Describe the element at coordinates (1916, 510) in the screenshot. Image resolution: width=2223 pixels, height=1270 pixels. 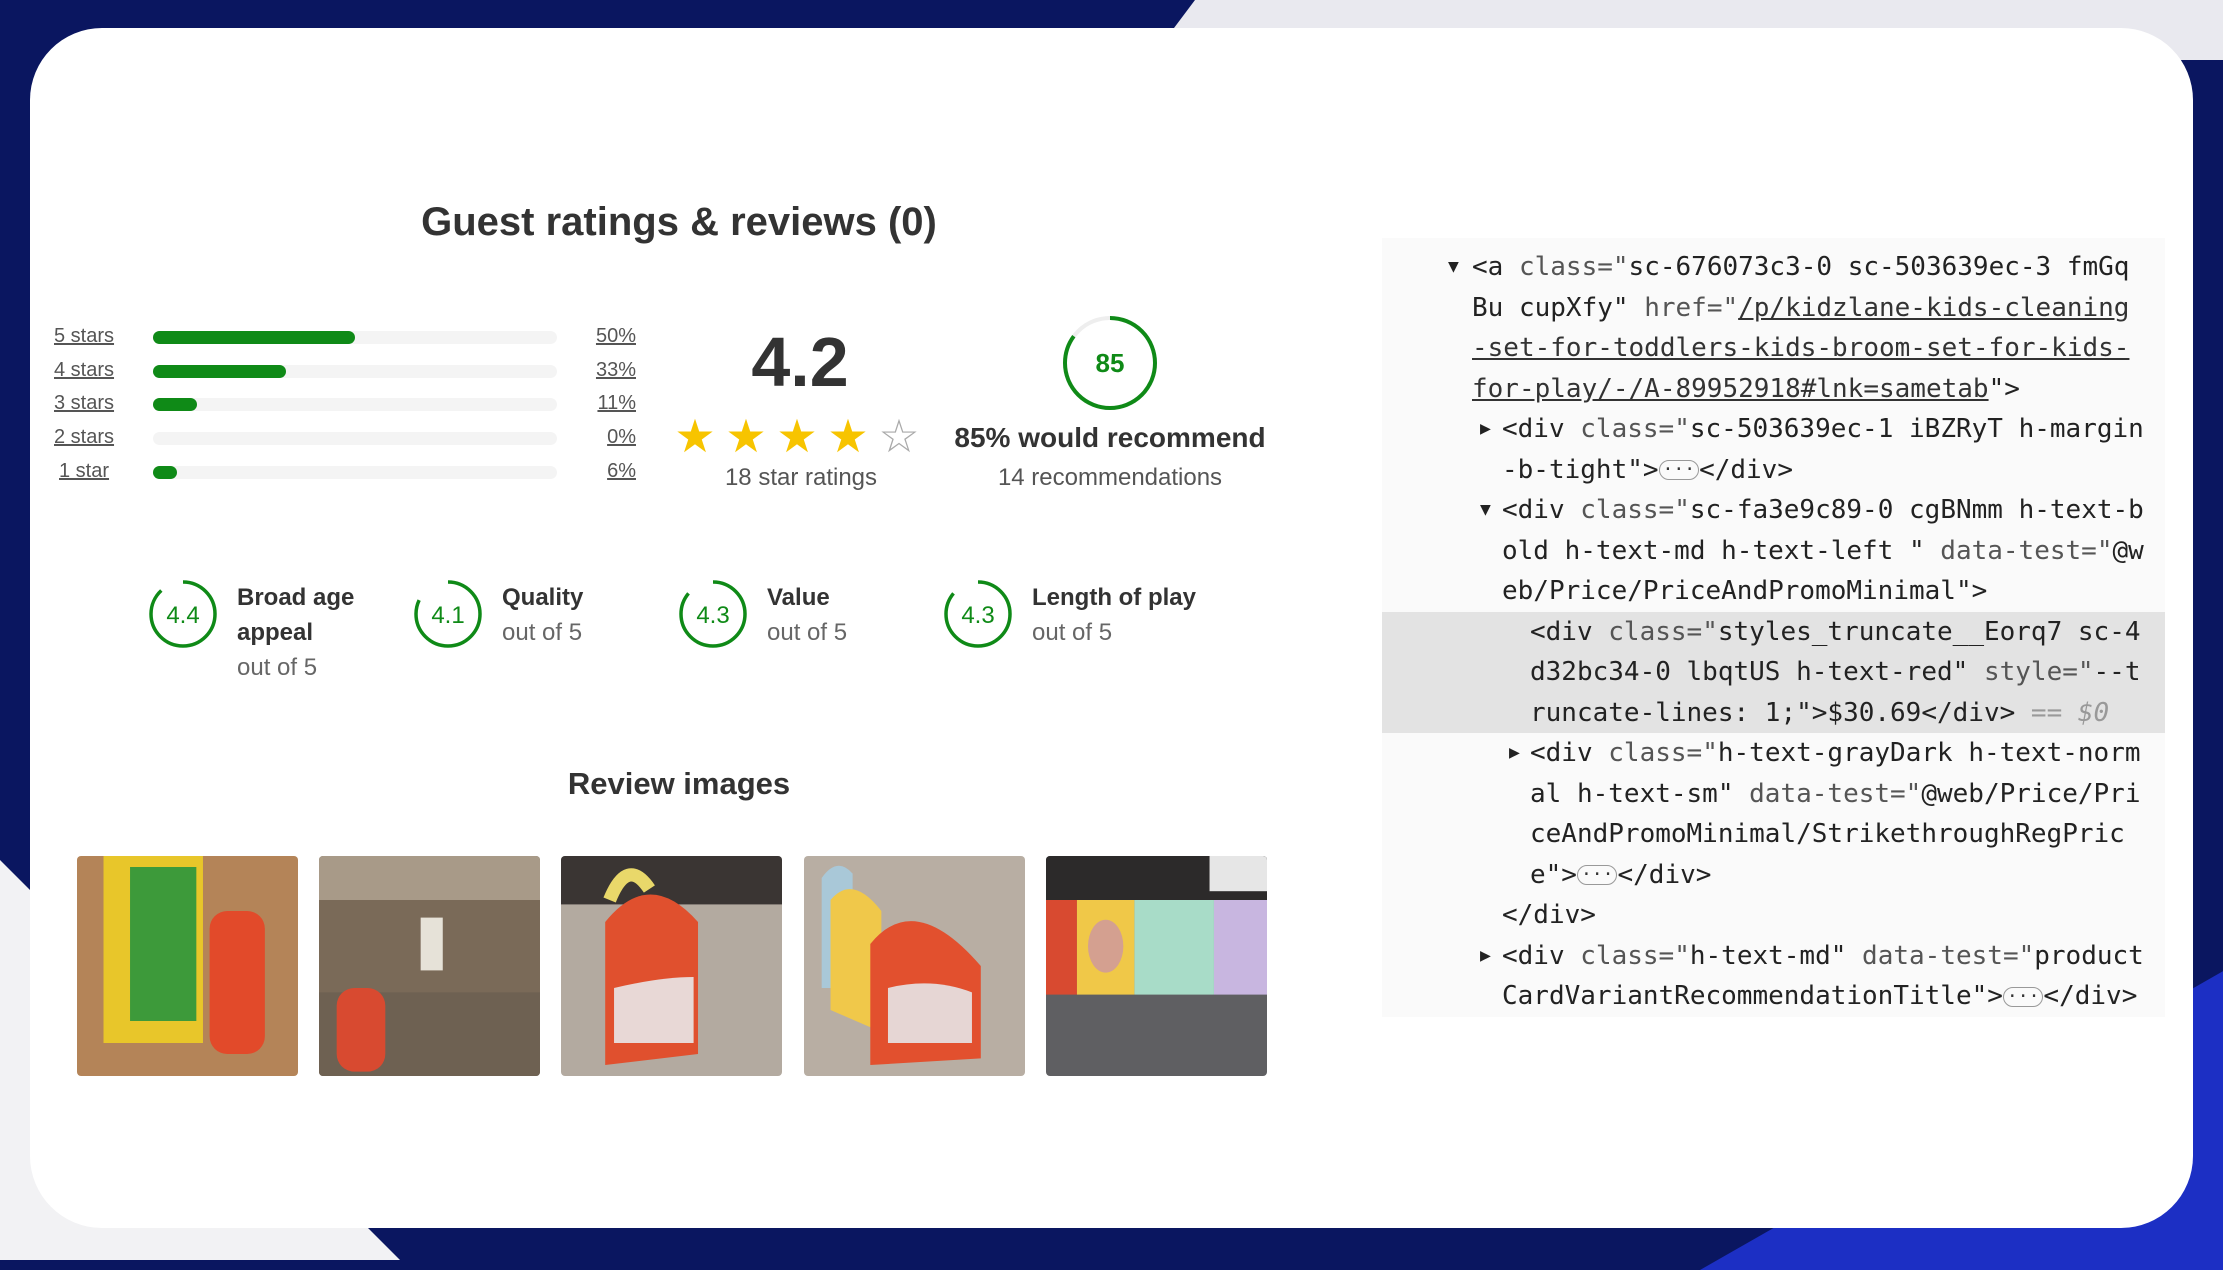
I see `code-token: sc-fa3e9c89-0 cgBNmm h-text-b` at that location.